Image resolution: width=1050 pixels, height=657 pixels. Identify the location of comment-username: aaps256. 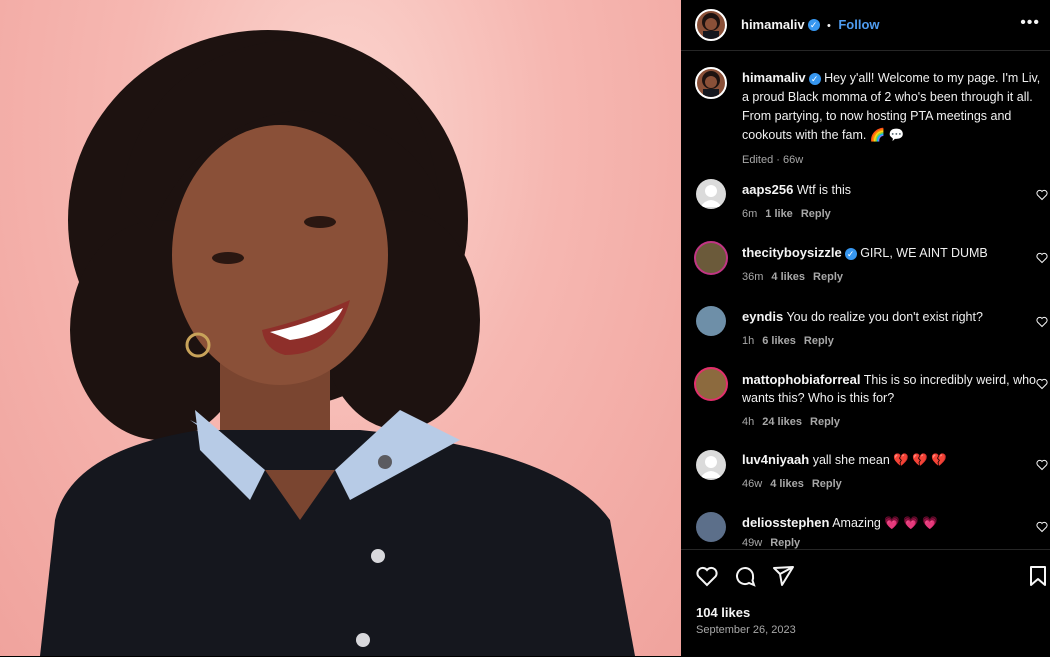
(767, 189).